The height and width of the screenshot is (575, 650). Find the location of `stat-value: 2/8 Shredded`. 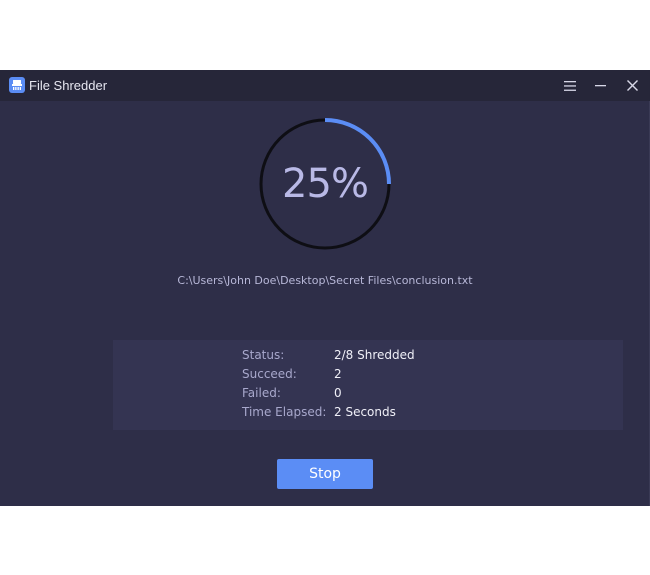

stat-value: 2/8 Shredded is located at coordinates (374, 355).